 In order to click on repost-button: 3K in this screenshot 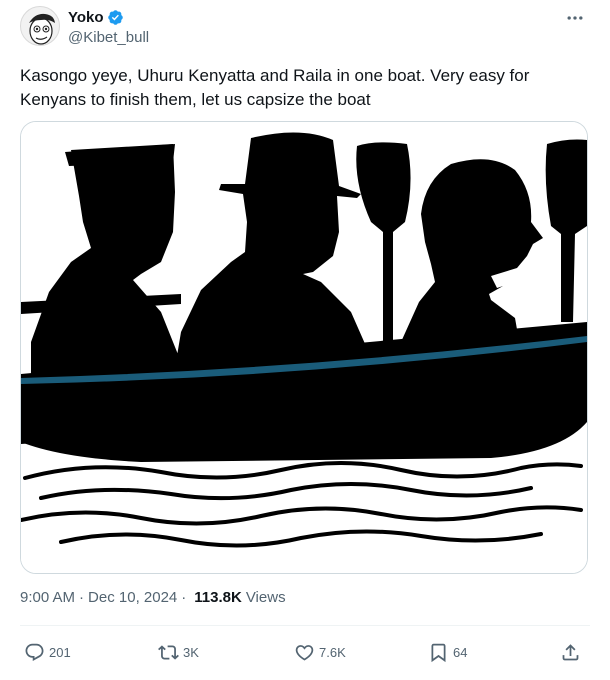, I will do `click(178, 652)`.